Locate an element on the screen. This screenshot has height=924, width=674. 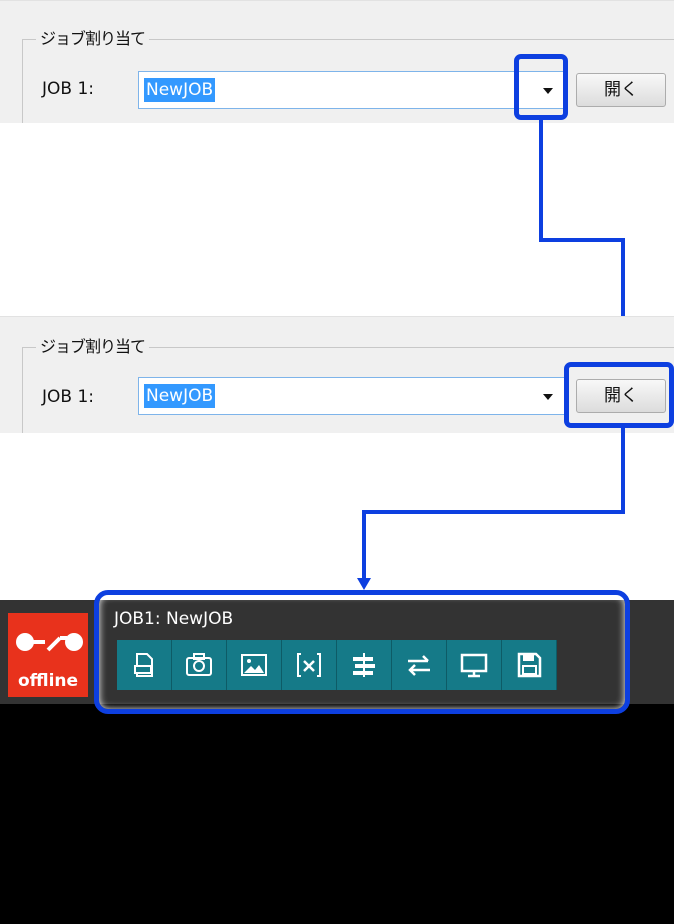
camera-button is located at coordinates (199, 665).